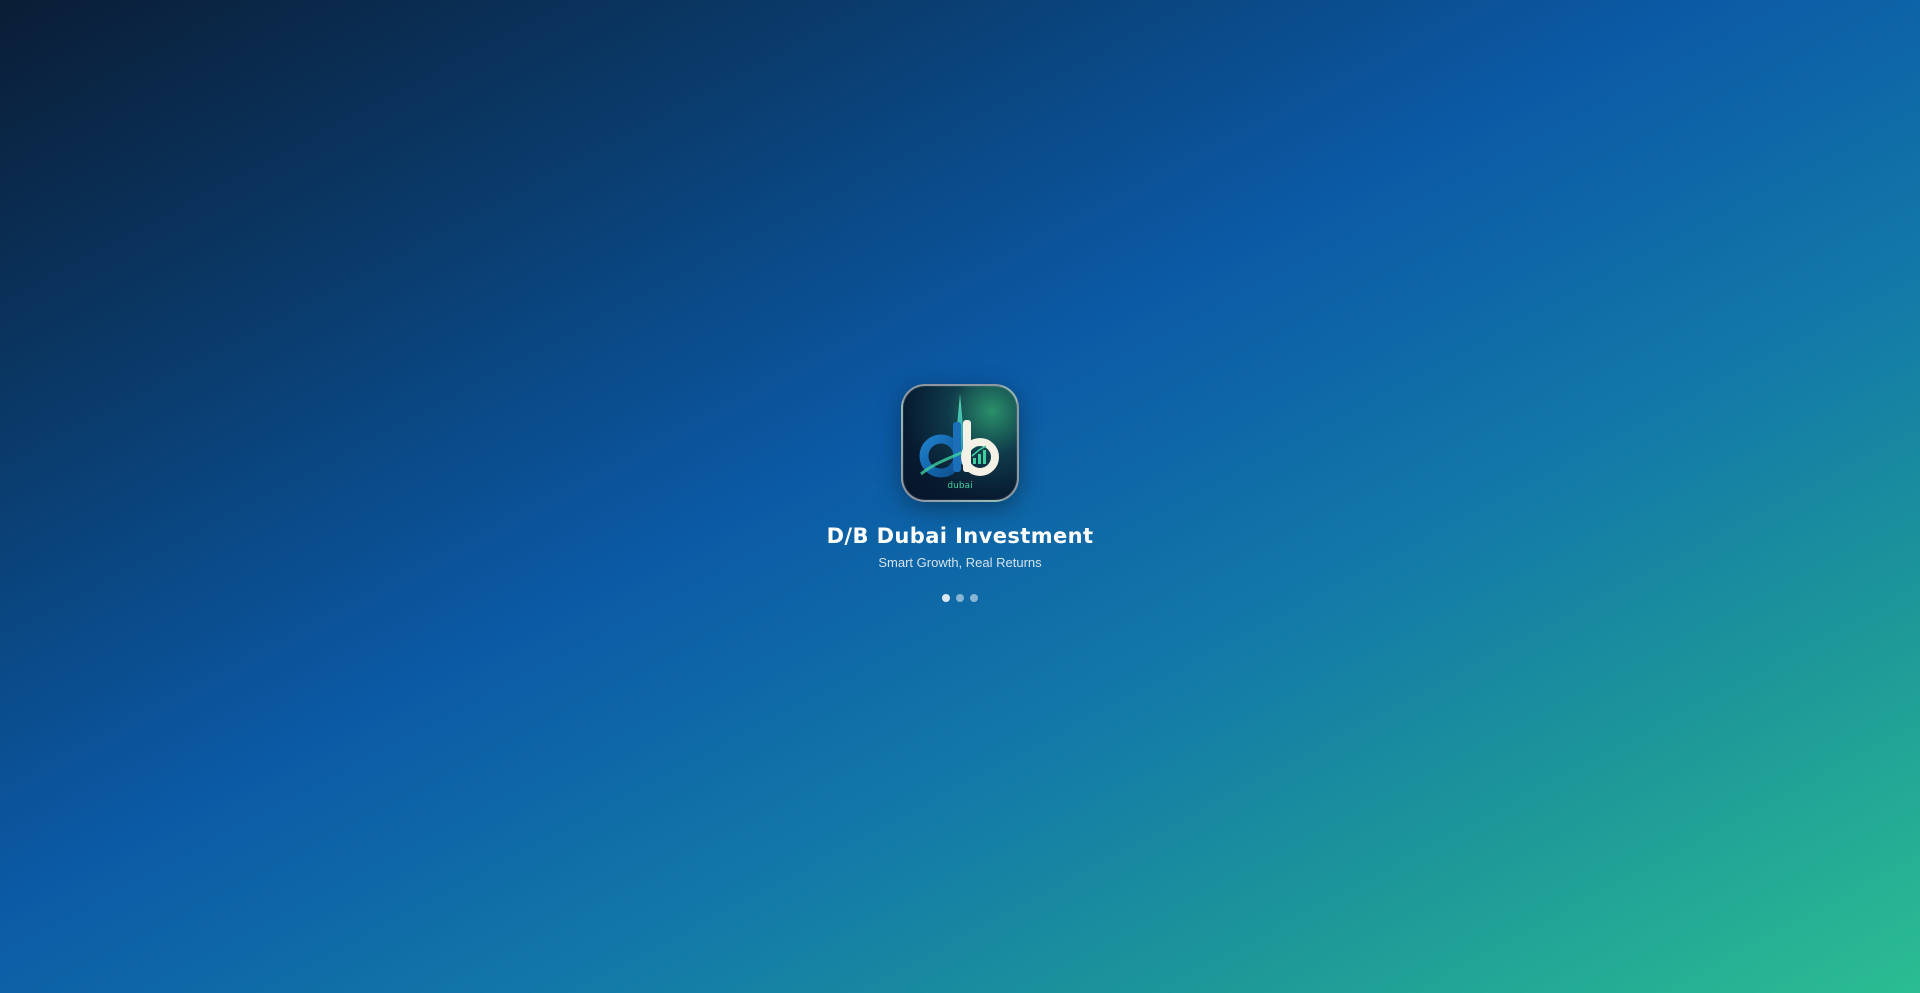  What do you see at coordinates (960, 562) in the screenshot?
I see `app-tagline: Smart Growth, Real Returns` at bounding box center [960, 562].